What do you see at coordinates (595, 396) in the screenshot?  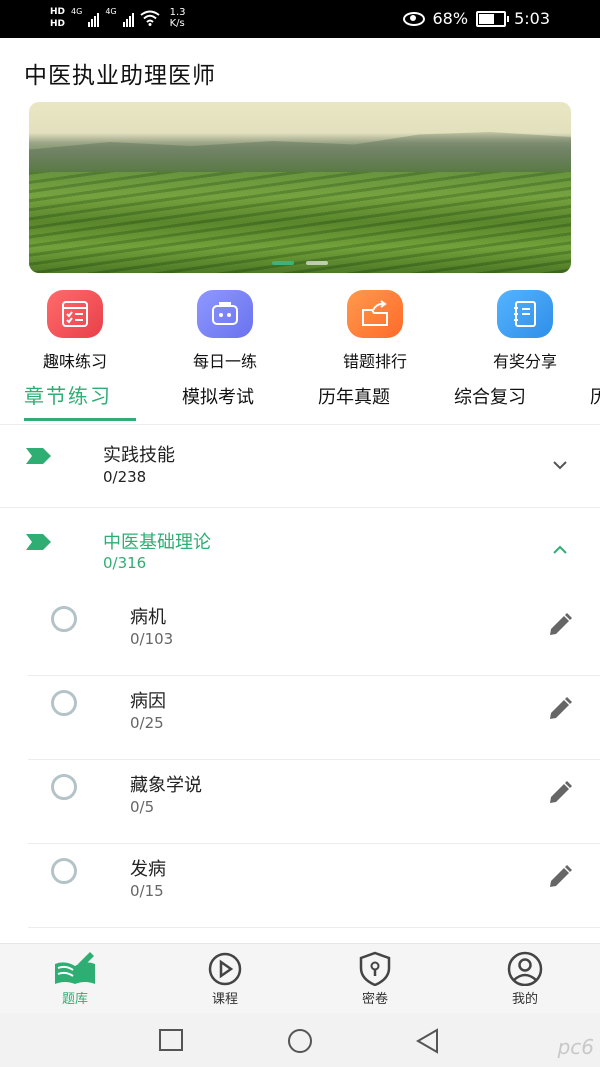 I see `tab-more: 历` at bounding box center [595, 396].